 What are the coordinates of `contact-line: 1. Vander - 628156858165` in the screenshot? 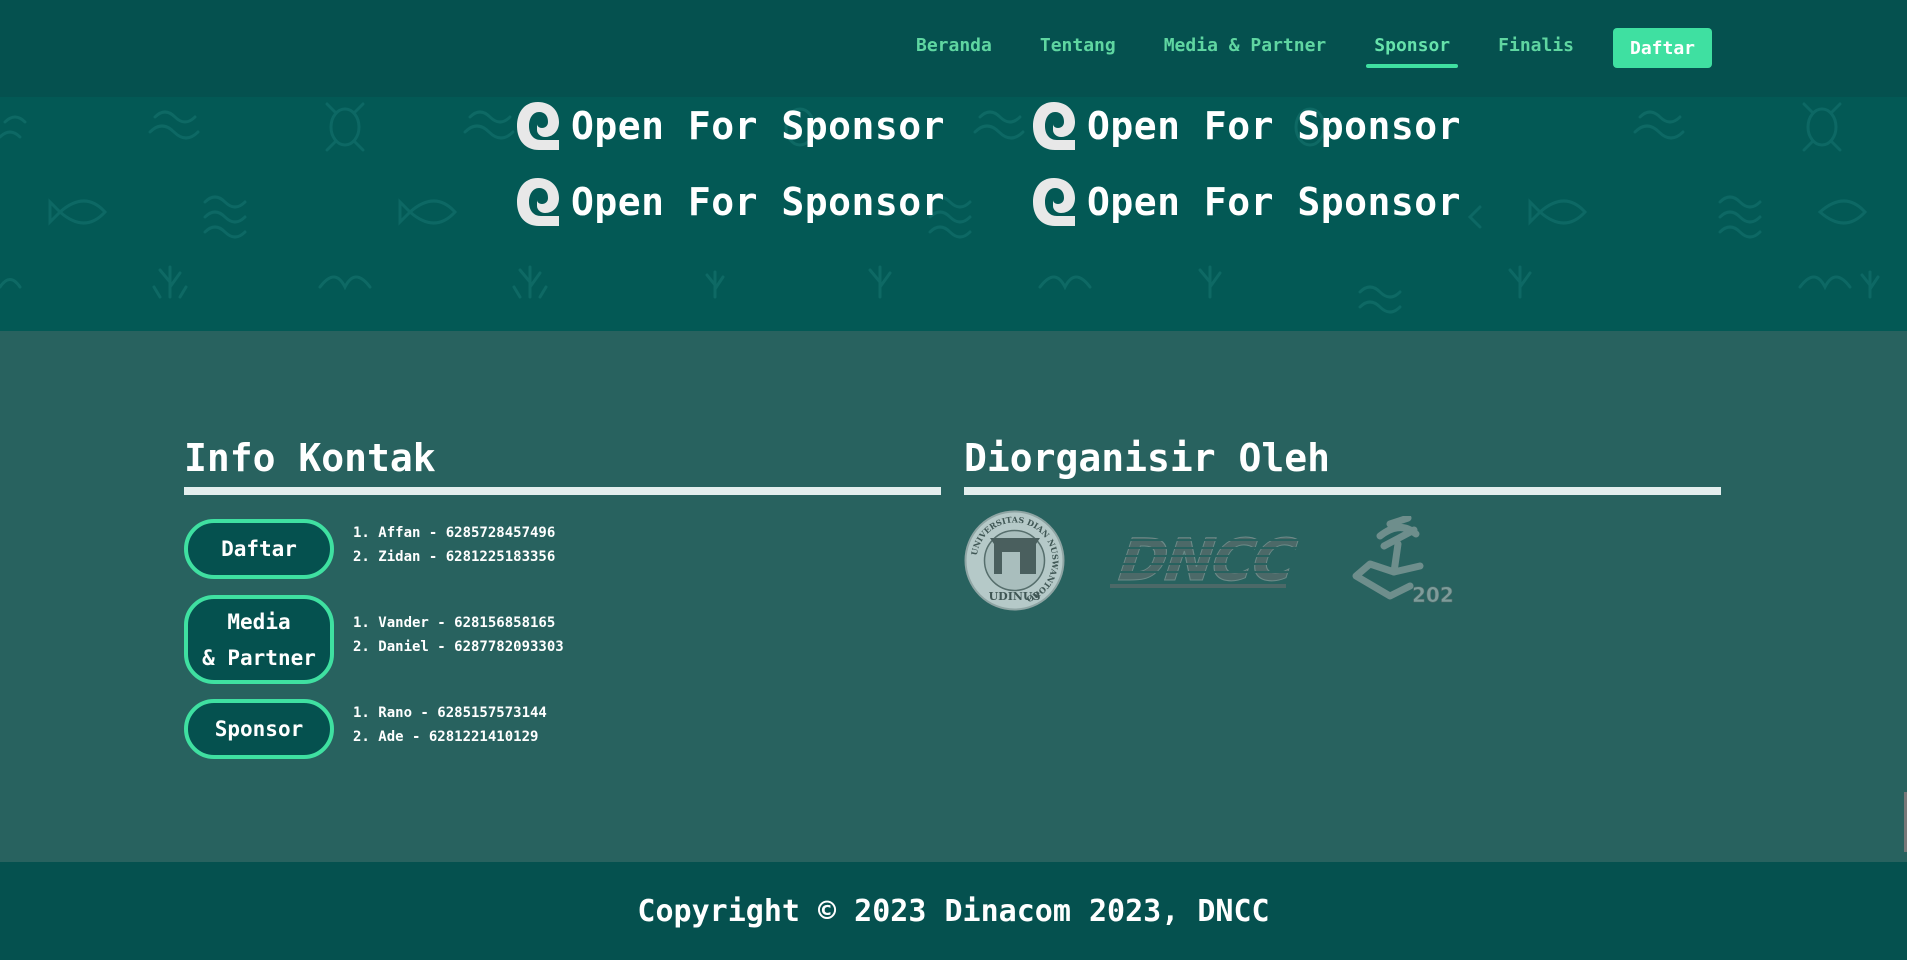 It's located at (454, 623).